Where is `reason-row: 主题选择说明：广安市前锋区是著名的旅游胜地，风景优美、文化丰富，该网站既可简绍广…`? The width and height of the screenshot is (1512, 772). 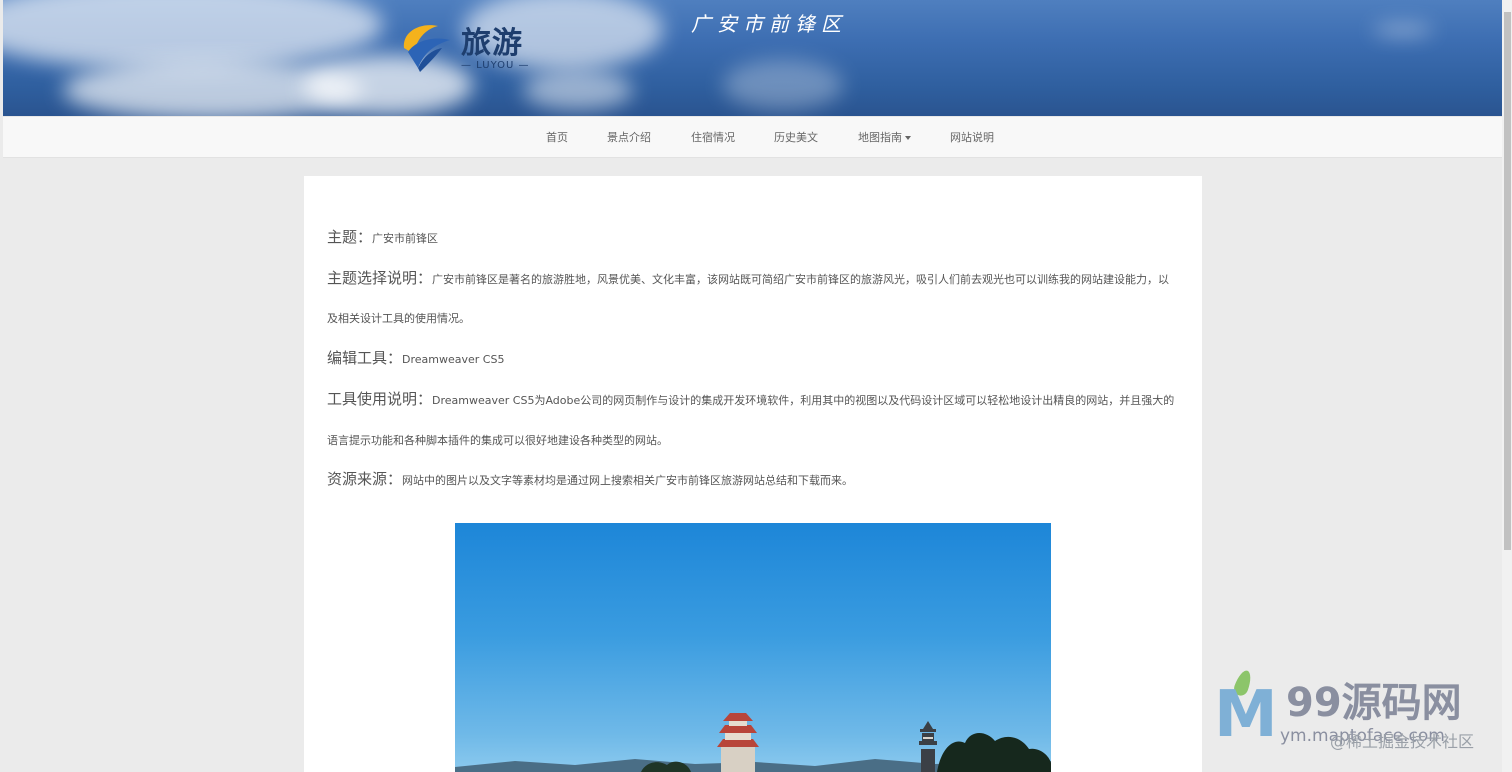 reason-row: 主题选择说明：广安市前锋区是著名的旅游胜地，风景优美、文化丰富，该网站既可简绍广… is located at coordinates (748, 277).